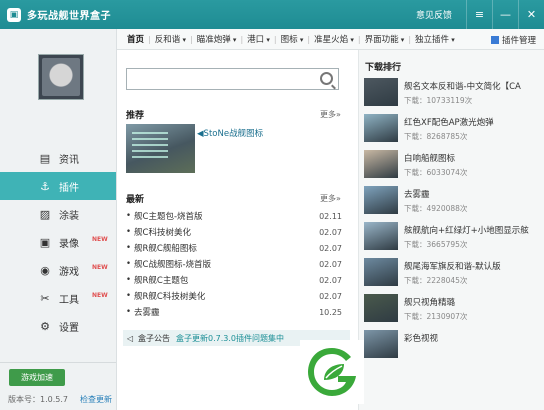 This screenshot has width=544, height=410. I want to click on news-row: • 去雾霾 10.25, so click(234, 312).